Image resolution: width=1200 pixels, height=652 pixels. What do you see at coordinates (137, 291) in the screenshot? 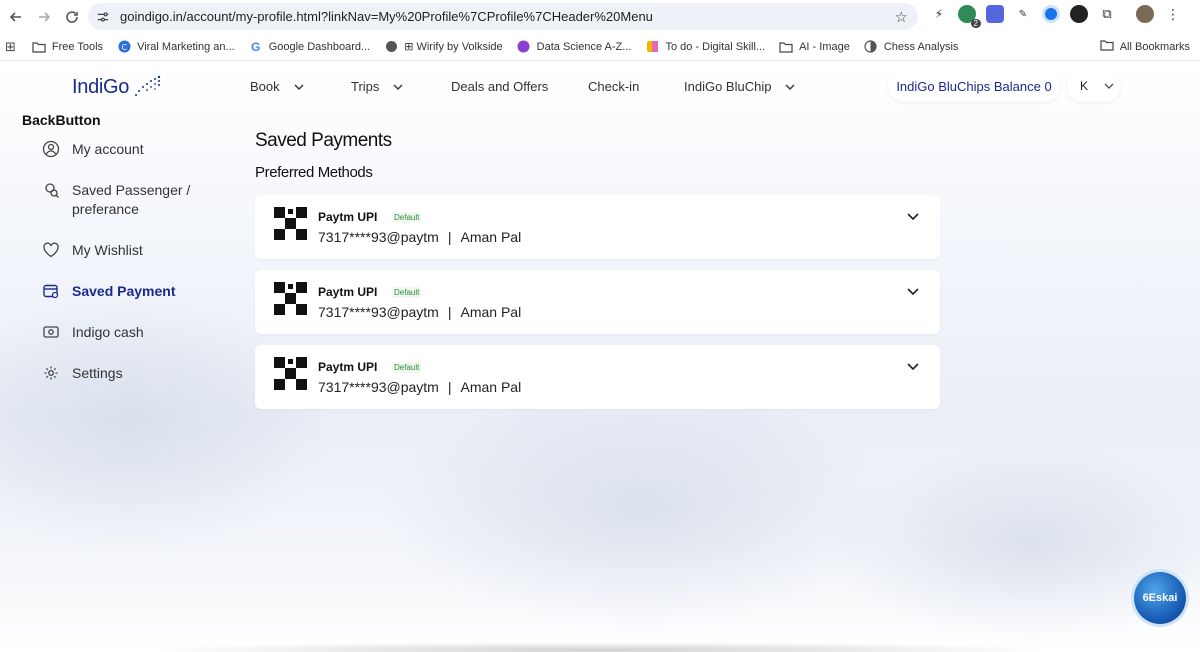
I see `sidebar-item-saved-payment: Saved Payment` at bounding box center [137, 291].